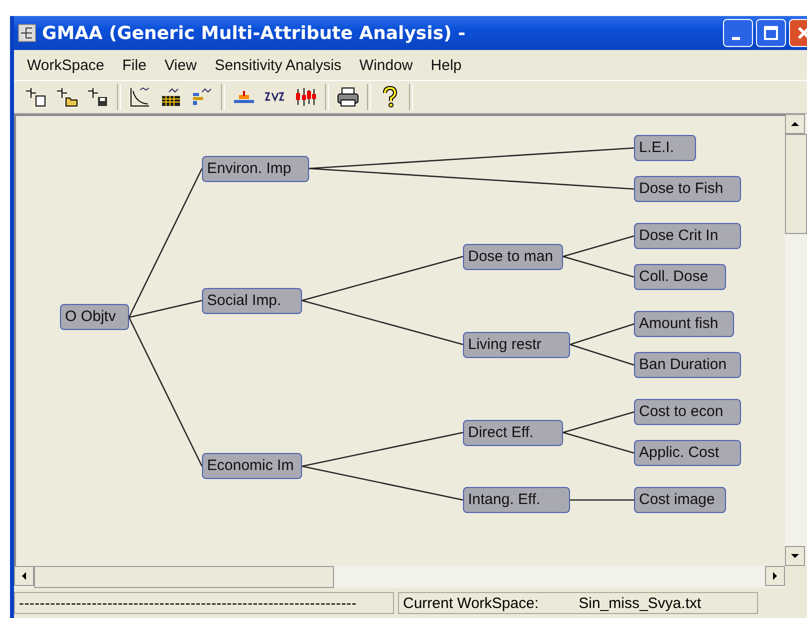 The image size is (807, 618). Describe the element at coordinates (684, 324) in the screenshot. I see `tree-node: Amount fish` at that location.